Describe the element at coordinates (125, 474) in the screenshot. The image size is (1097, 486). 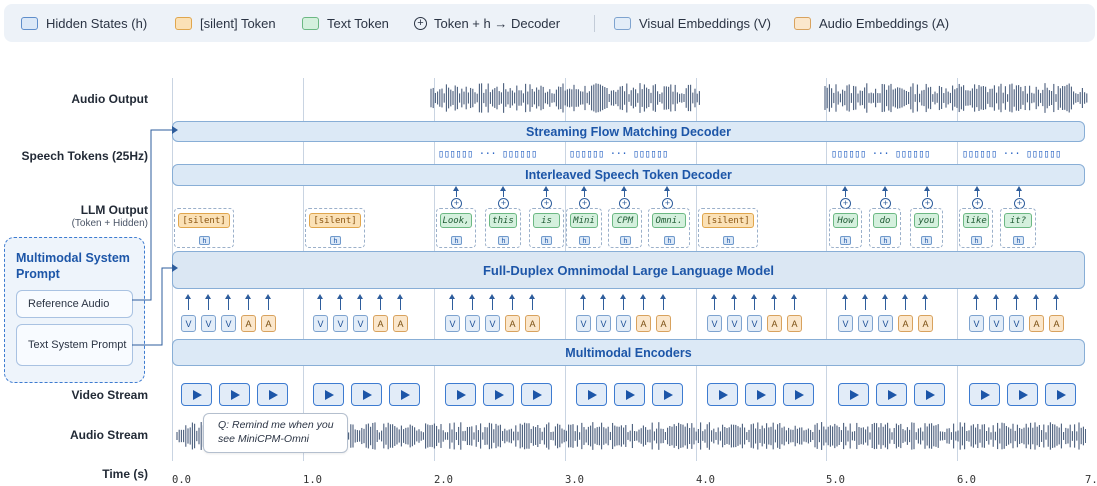
I see `row-label-time: Time (s)` at that location.